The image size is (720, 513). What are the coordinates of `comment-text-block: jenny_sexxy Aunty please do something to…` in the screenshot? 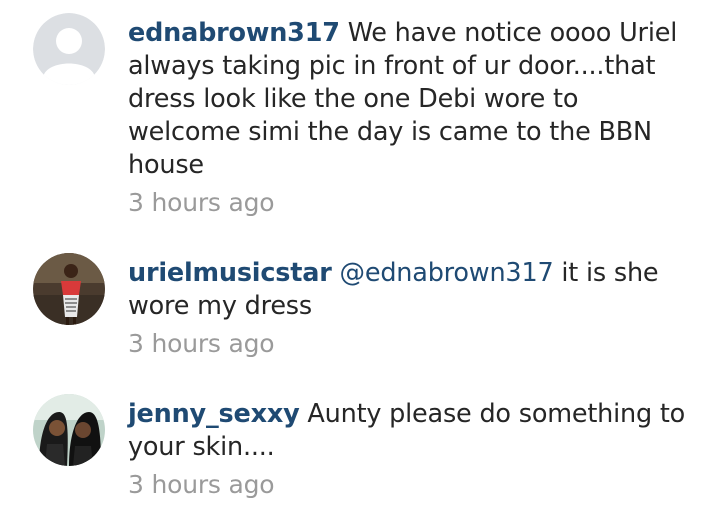 It's located at (408, 431).